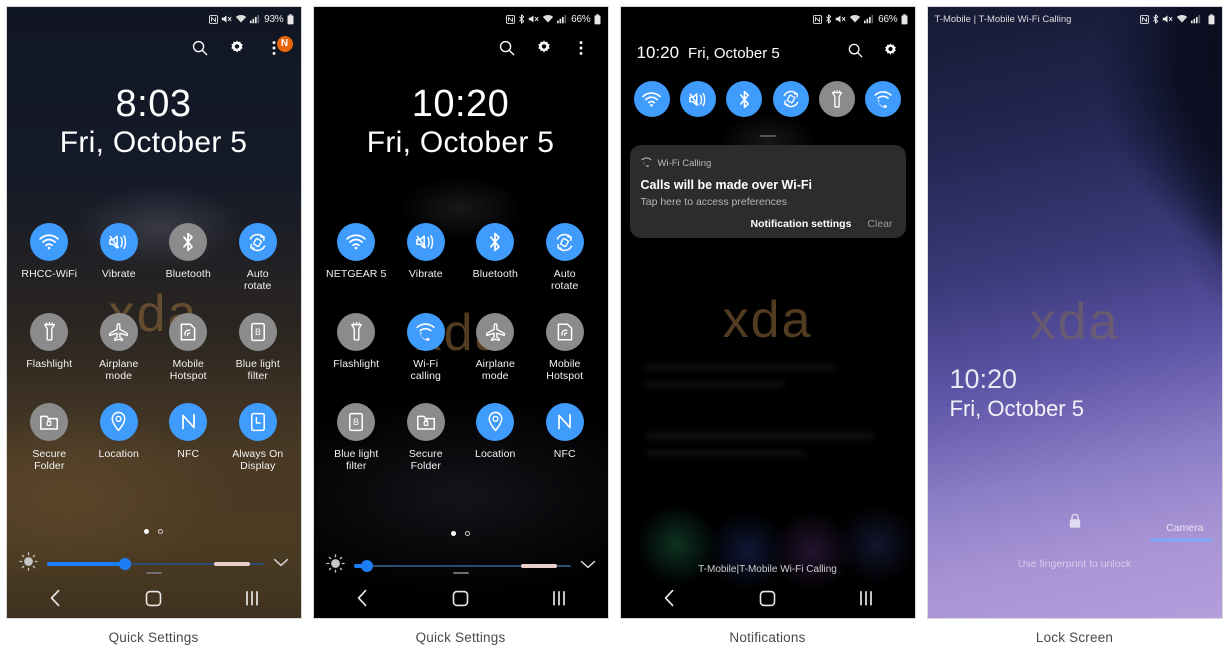 Image resolution: width=1228 pixels, height=655 pixels. What do you see at coordinates (767, 136) in the screenshot?
I see `handle-pill` at bounding box center [767, 136].